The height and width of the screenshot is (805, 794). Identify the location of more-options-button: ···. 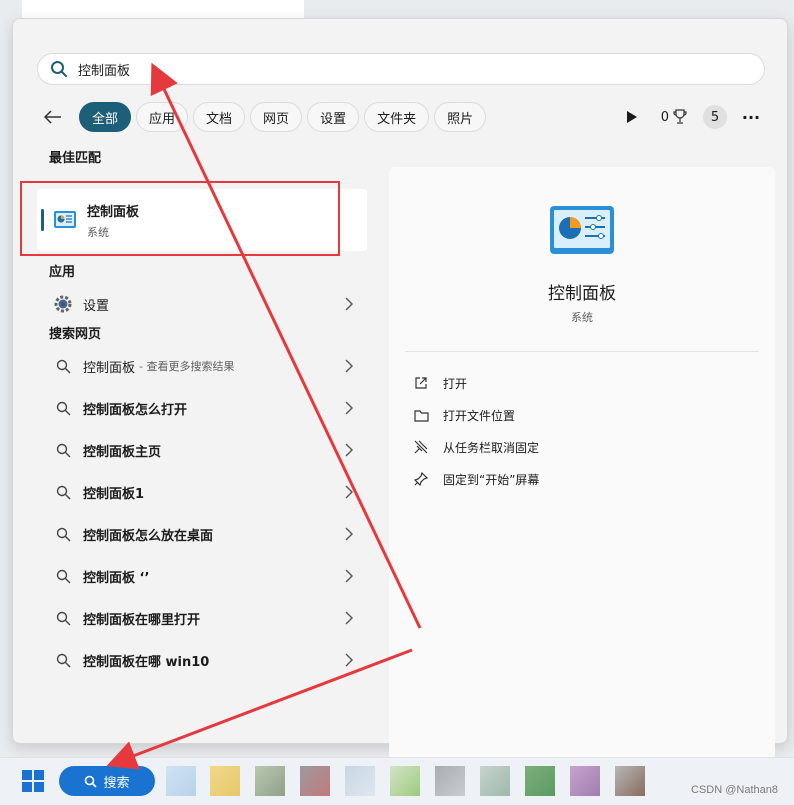
(751, 117).